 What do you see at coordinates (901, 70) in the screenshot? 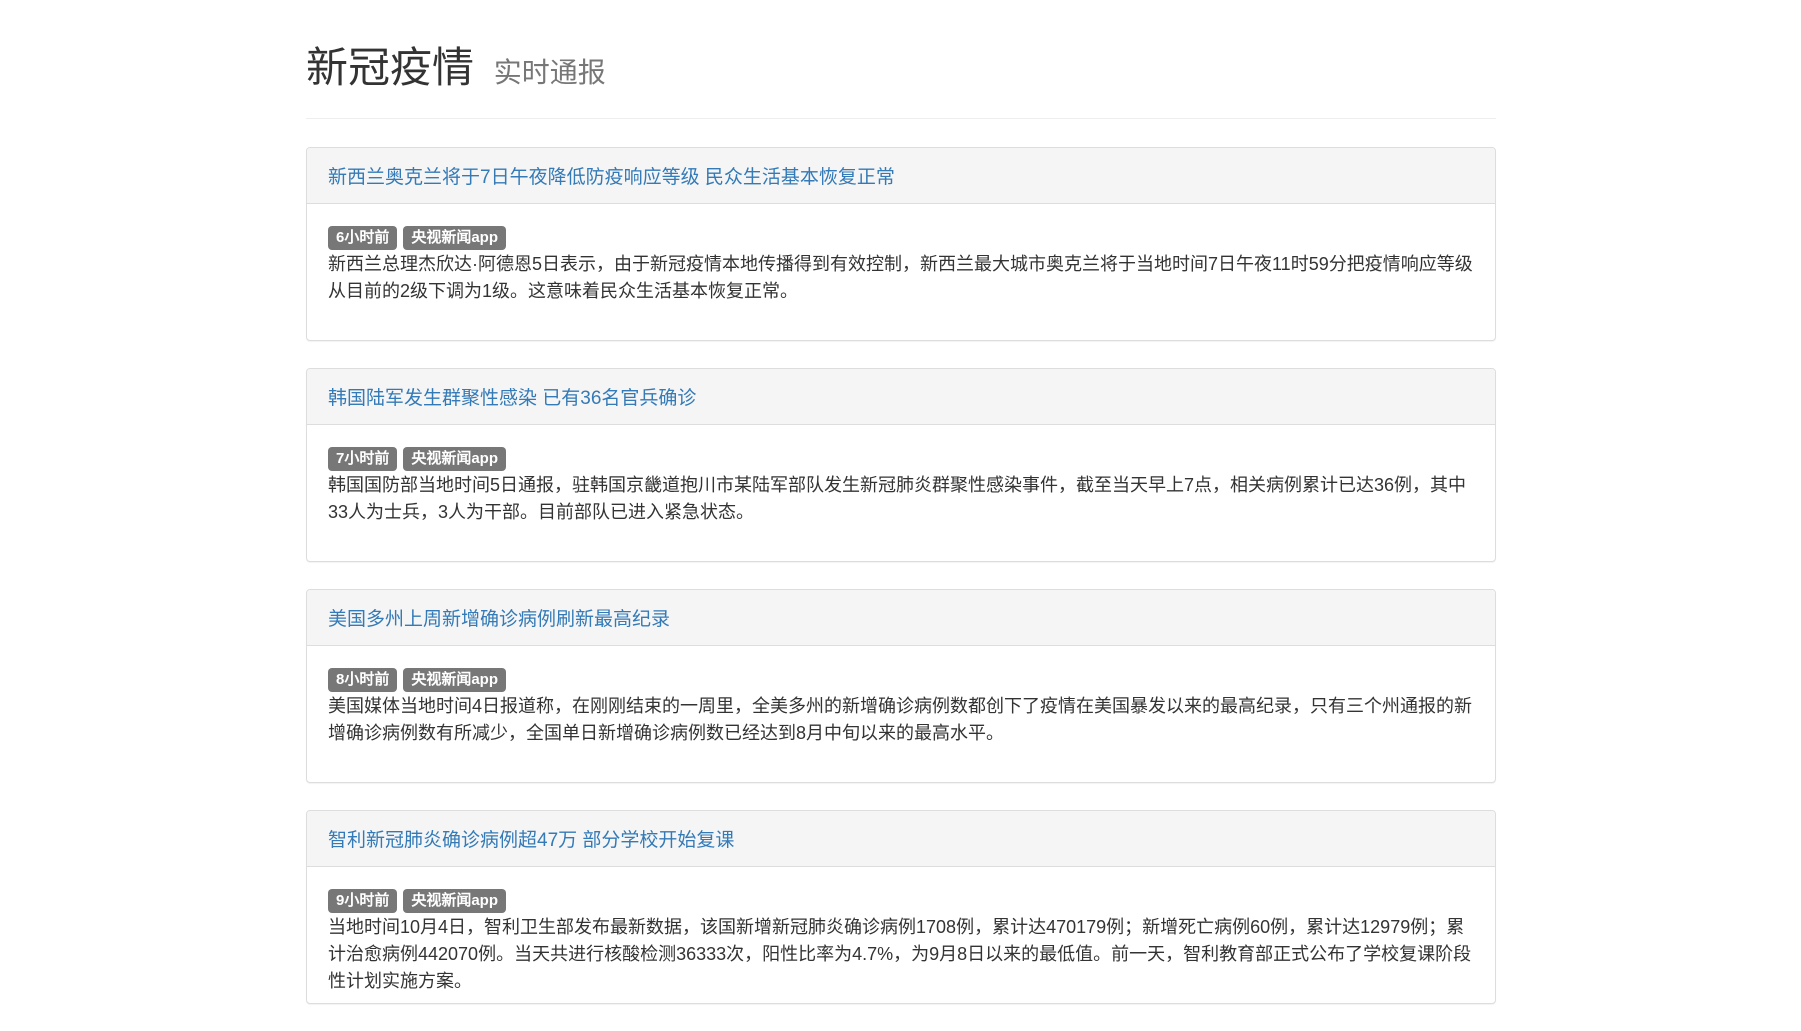
I see `page-title: 新冠疫情 实时通报` at bounding box center [901, 70].